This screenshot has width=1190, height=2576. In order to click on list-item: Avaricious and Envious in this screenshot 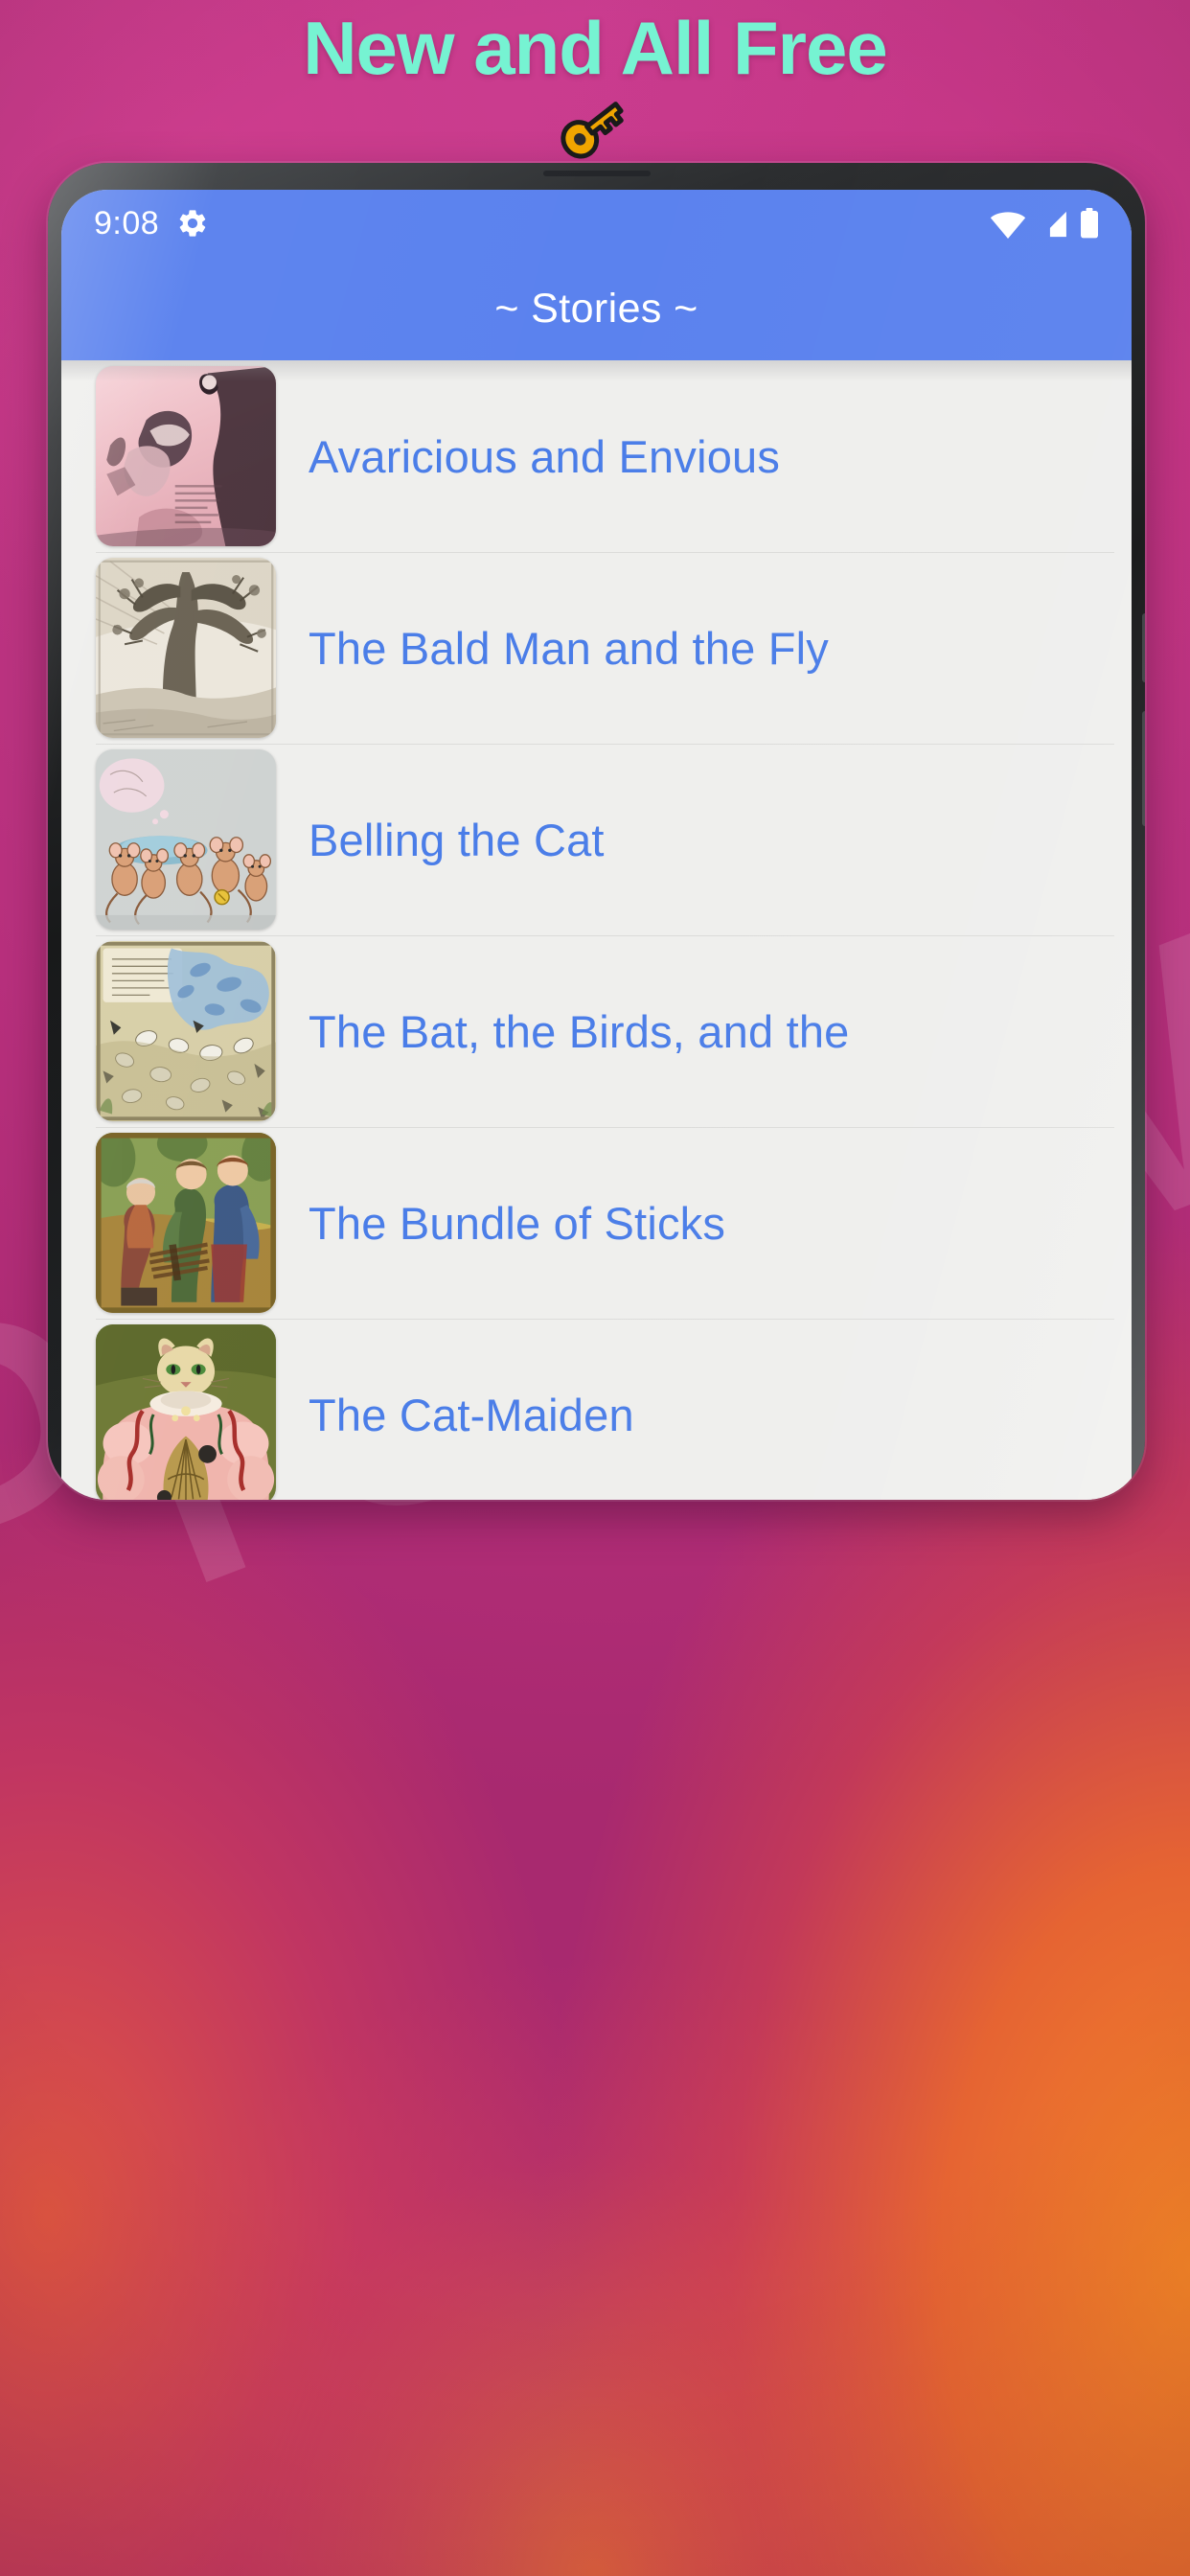, I will do `click(596, 456)`.